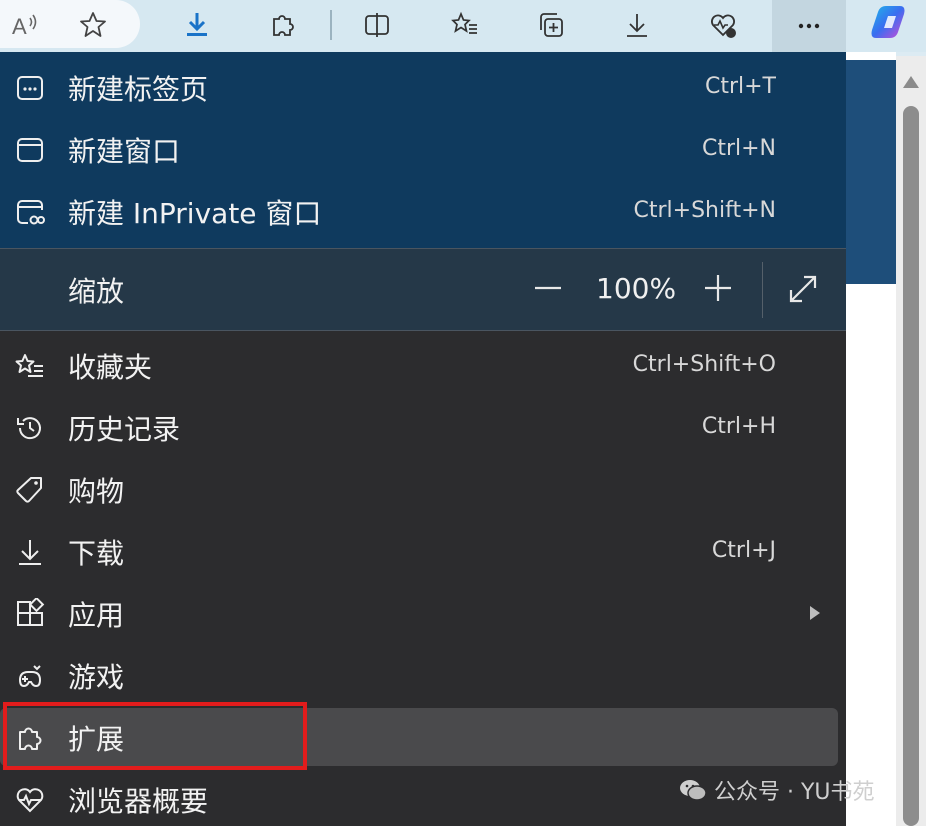 This screenshot has height=826, width=926. I want to click on downloads-button, so click(637, 25).